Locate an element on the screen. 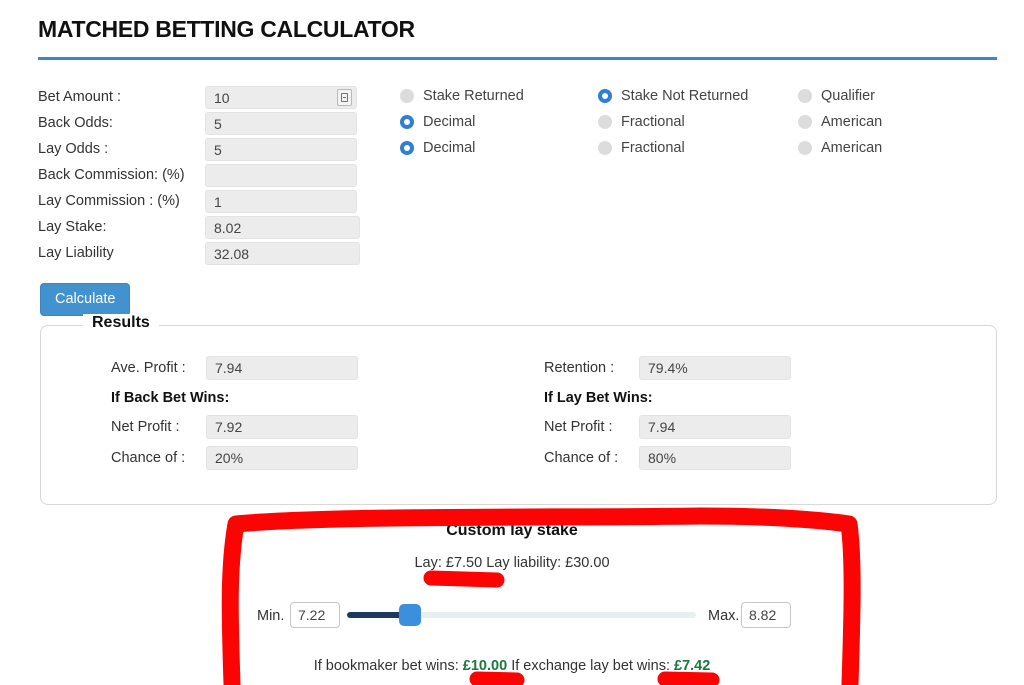 The height and width of the screenshot is (685, 1024). annotation-underline-exchange is located at coordinates (688, 678).